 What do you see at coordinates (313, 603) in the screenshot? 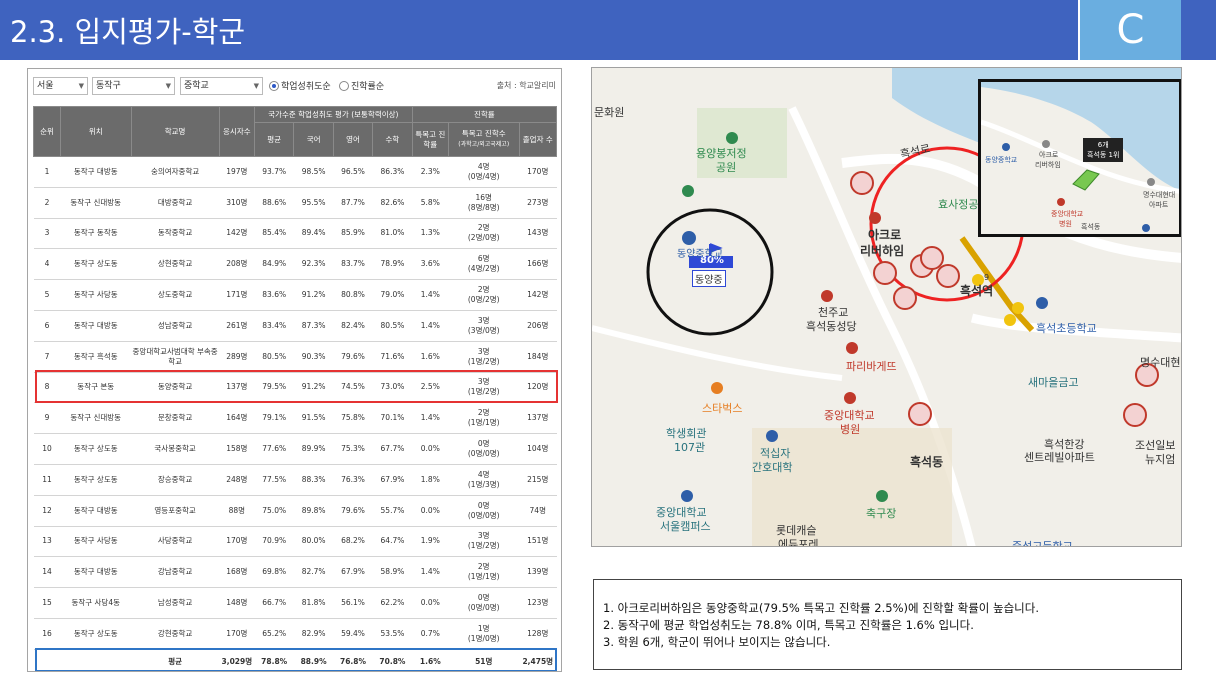
I see `cell-korean: 81.8%` at bounding box center [313, 603].